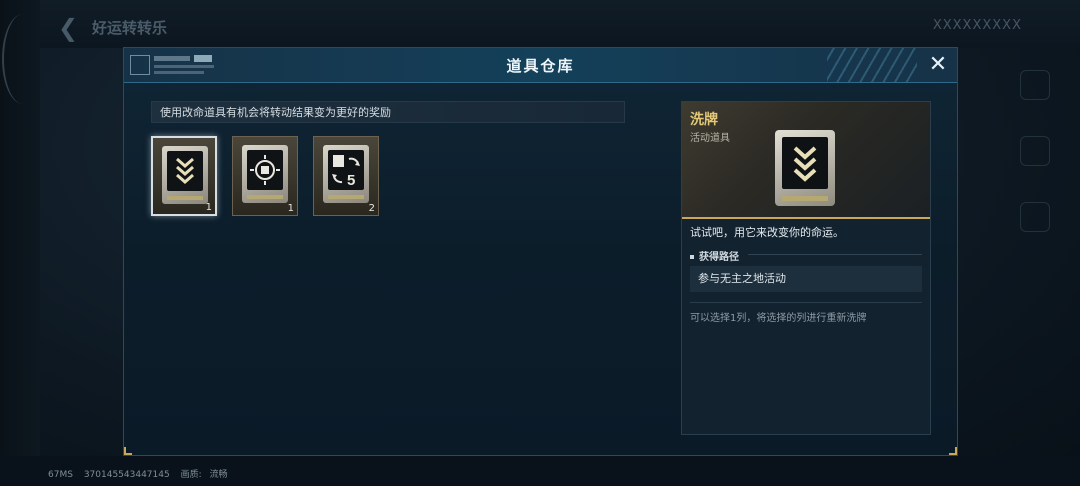 This screenshot has width=1080, height=486. Describe the element at coordinates (60, 475) in the screenshot. I see `ping-text: 67MS` at that location.